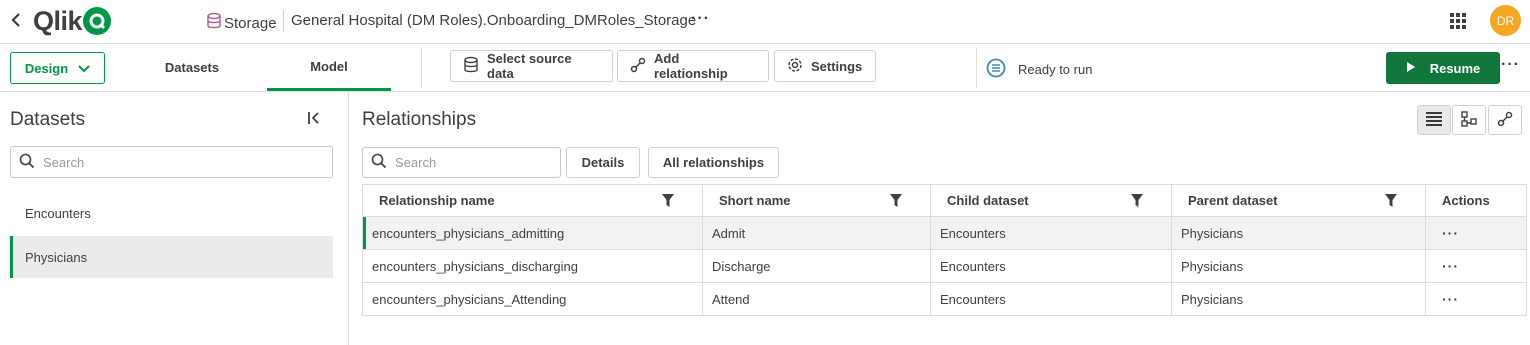 The image size is (1530, 345). Describe the element at coordinates (816, 299) in the screenshot. I see `cell-short-name: Attend` at that location.